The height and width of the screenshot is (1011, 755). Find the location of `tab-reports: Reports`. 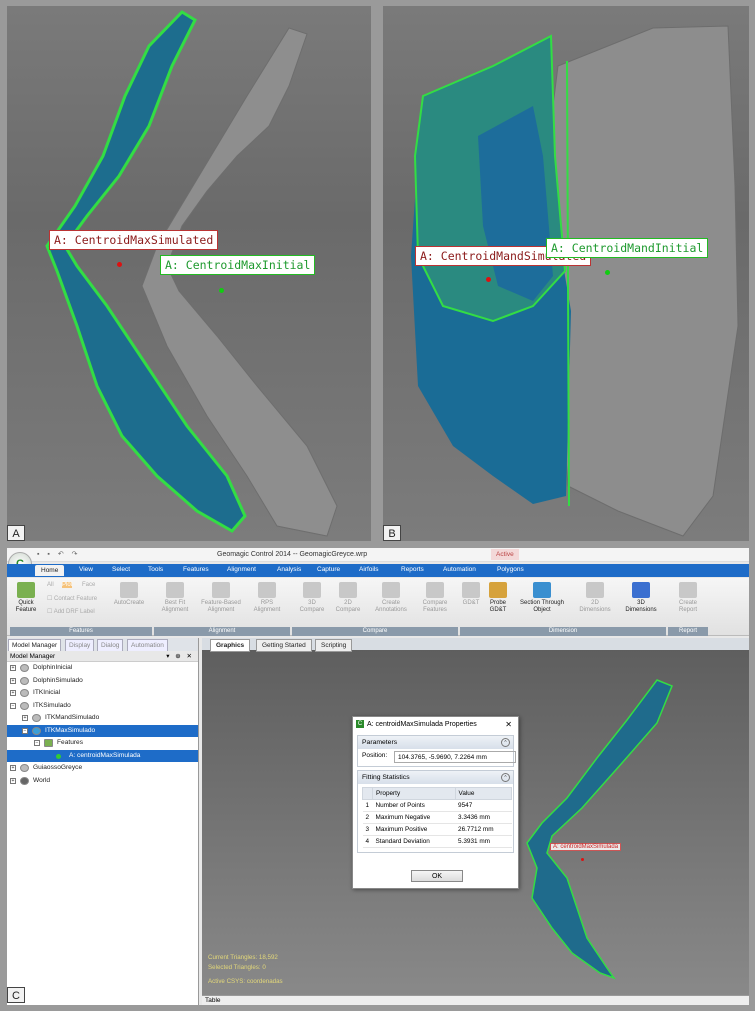

tab-reports: Reports is located at coordinates (412, 569).